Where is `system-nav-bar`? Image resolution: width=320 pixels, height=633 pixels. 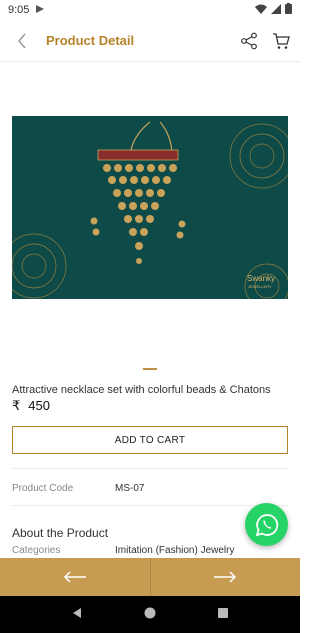 system-nav-bar is located at coordinates (150, 614).